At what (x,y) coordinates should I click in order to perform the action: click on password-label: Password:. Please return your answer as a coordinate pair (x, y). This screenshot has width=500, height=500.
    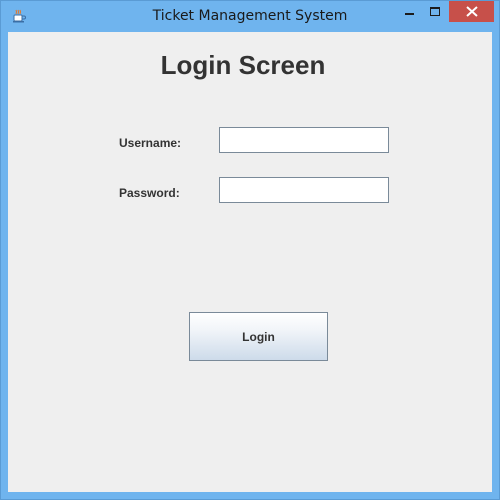
    Looking at the image, I should click on (149, 193).